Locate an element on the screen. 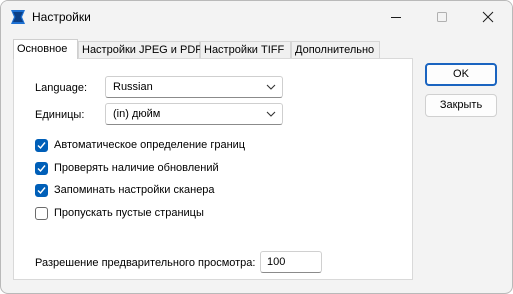 The height and width of the screenshot is (294, 513). close-window-button is located at coordinates (488, 17).